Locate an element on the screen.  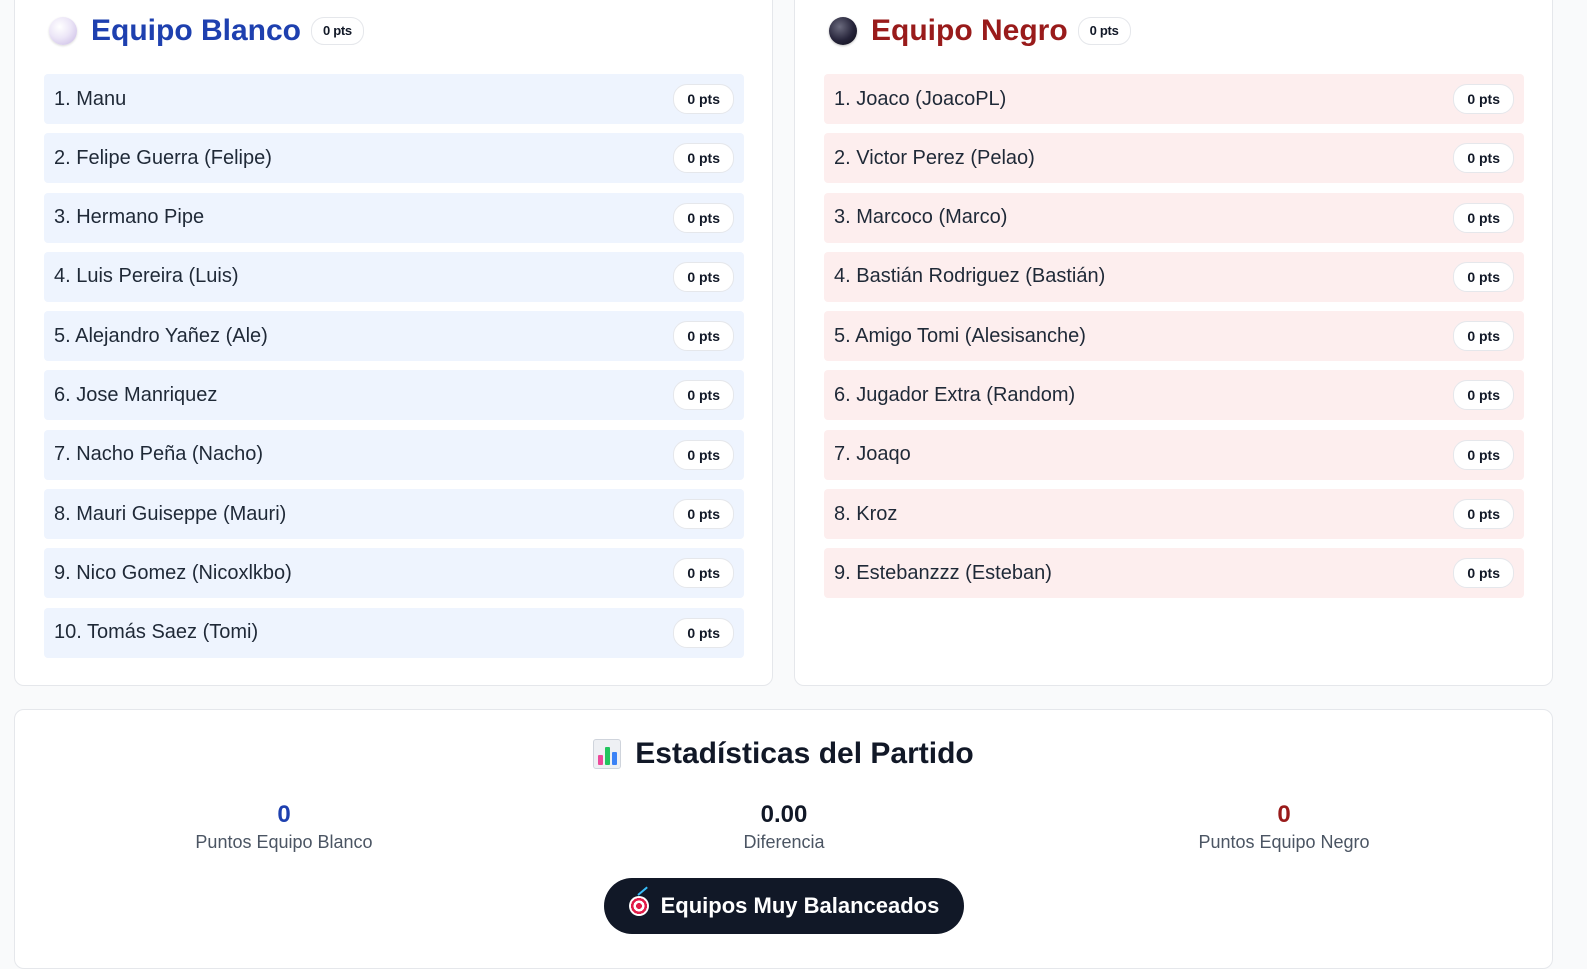
player-name: 8. Mauri Guiseppe (Mauri) is located at coordinates (170, 513).